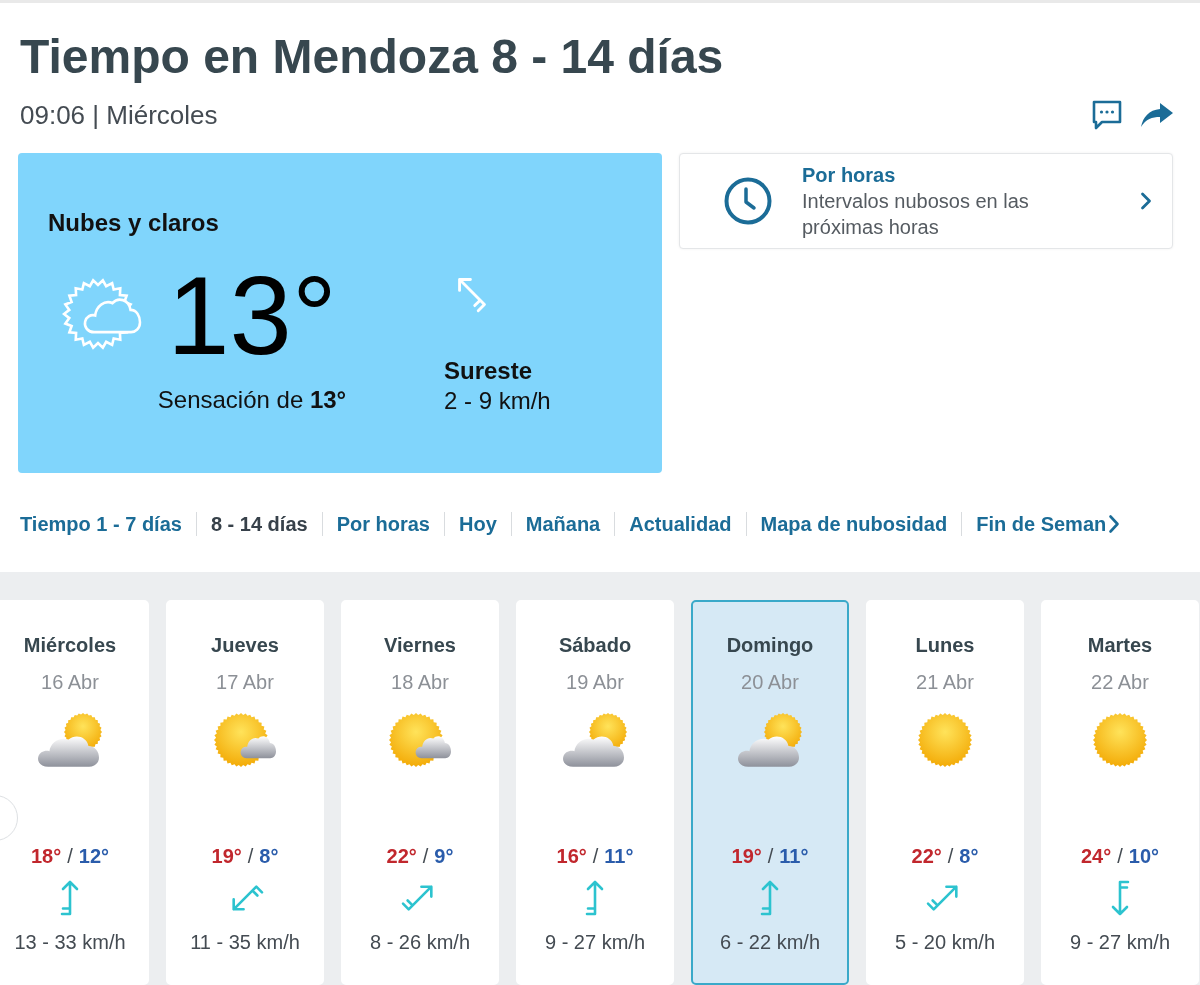  What do you see at coordinates (770, 792) in the screenshot?
I see `day-card: Domingo 20 Abr 19° / 11° 6 - 22 km/h` at bounding box center [770, 792].